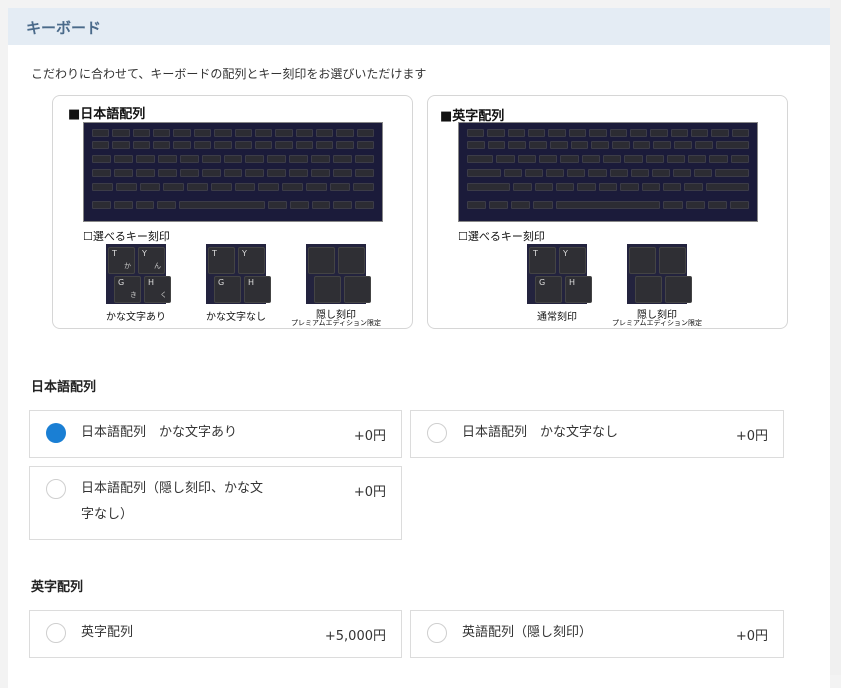 The image size is (841, 688). I want to click on en-zoom-hidden, so click(659, 274).